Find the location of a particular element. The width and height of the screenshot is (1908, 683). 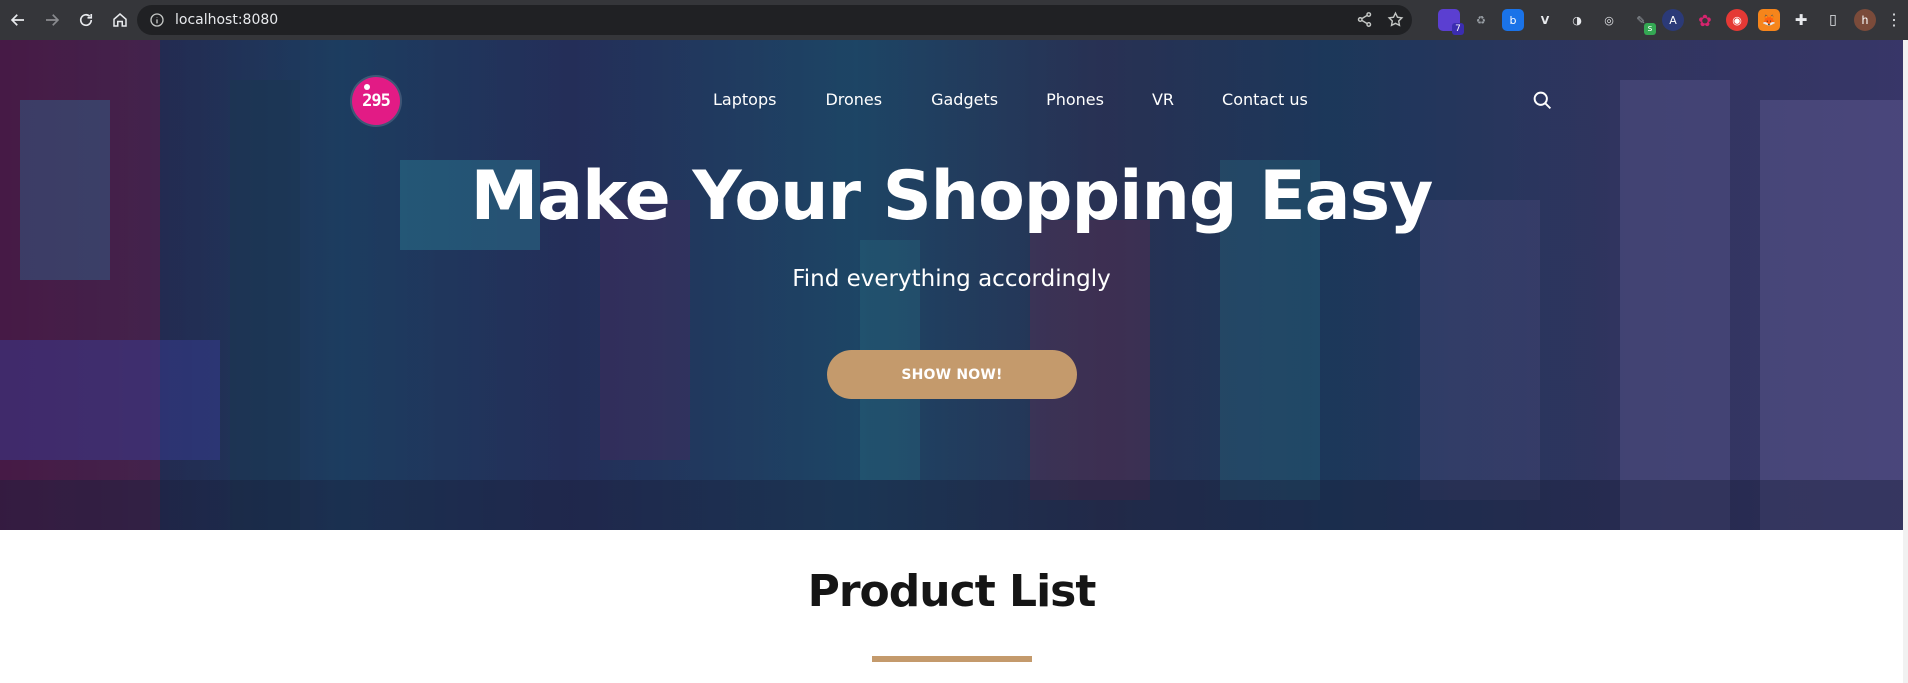

circle-half-icon: ◑ is located at coordinates (1577, 20).